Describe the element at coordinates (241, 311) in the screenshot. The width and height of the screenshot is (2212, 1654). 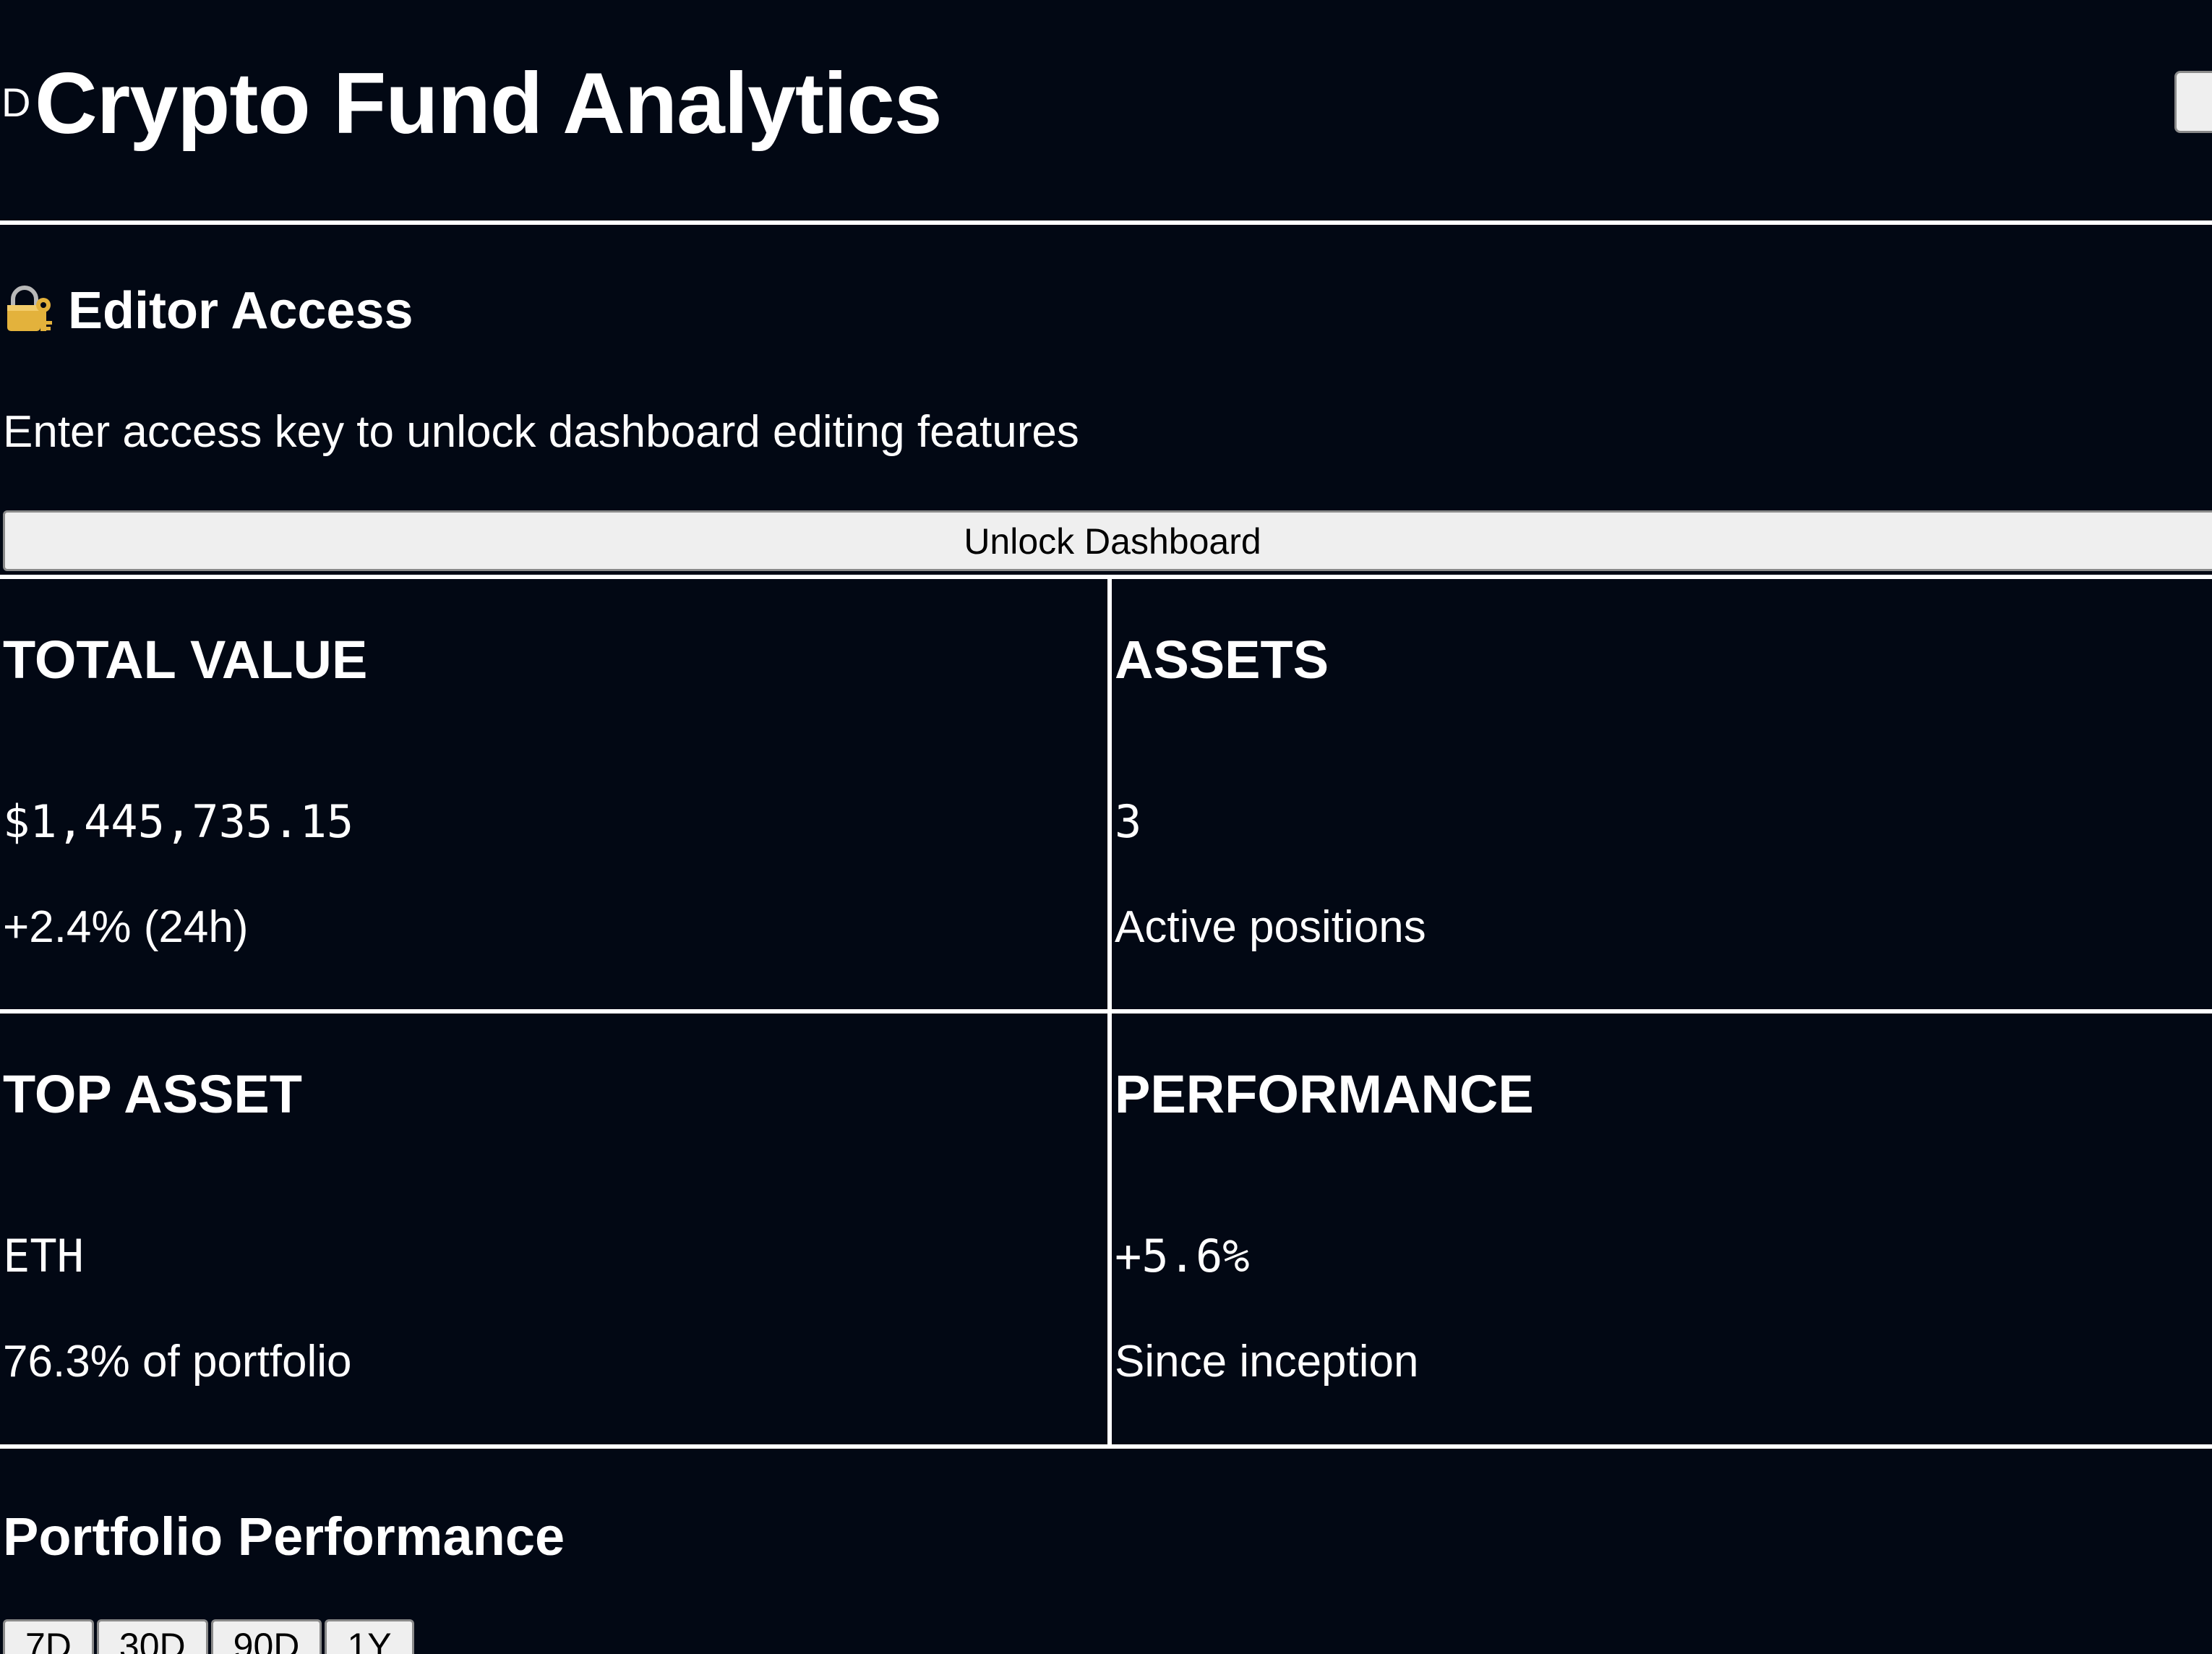
I see `editor-access-title-text: Editor Access` at that location.